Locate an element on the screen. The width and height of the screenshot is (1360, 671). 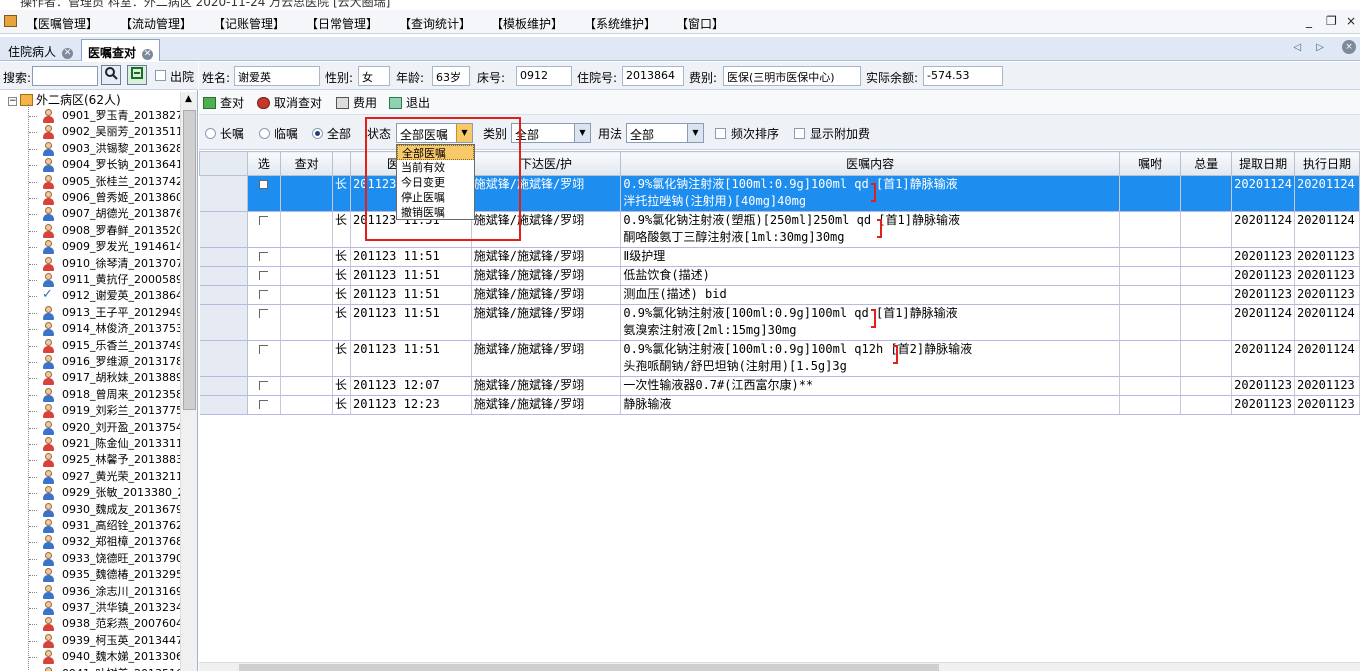
refresh-button is located at coordinates (137, 75).